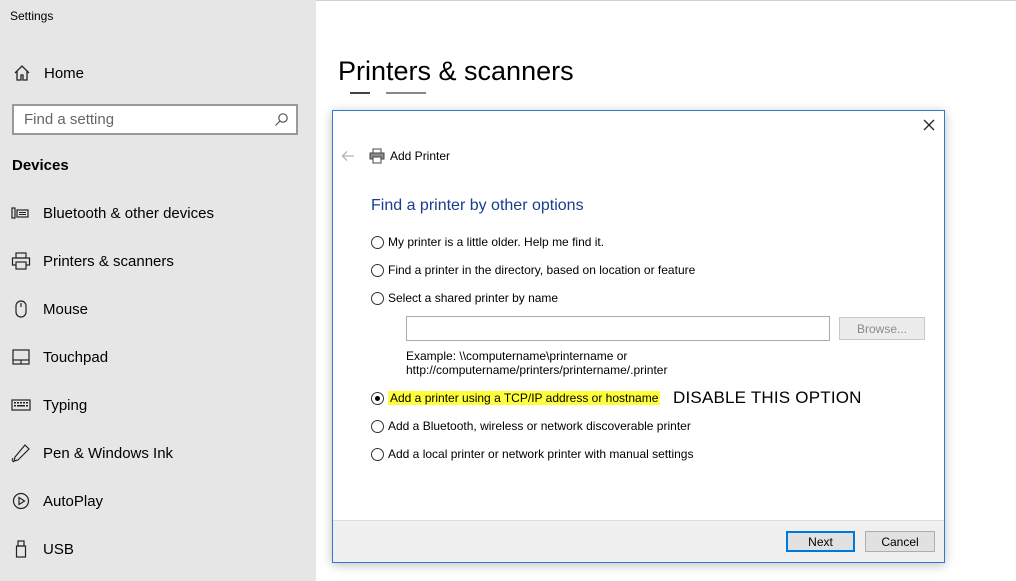 The width and height of the screenshot is (1016, 581). What do you see at coordinates (767, 397) in the screenshot?
I see `annotation-text: DISABLE THIS OPTION` at bounding box center [767, 397].